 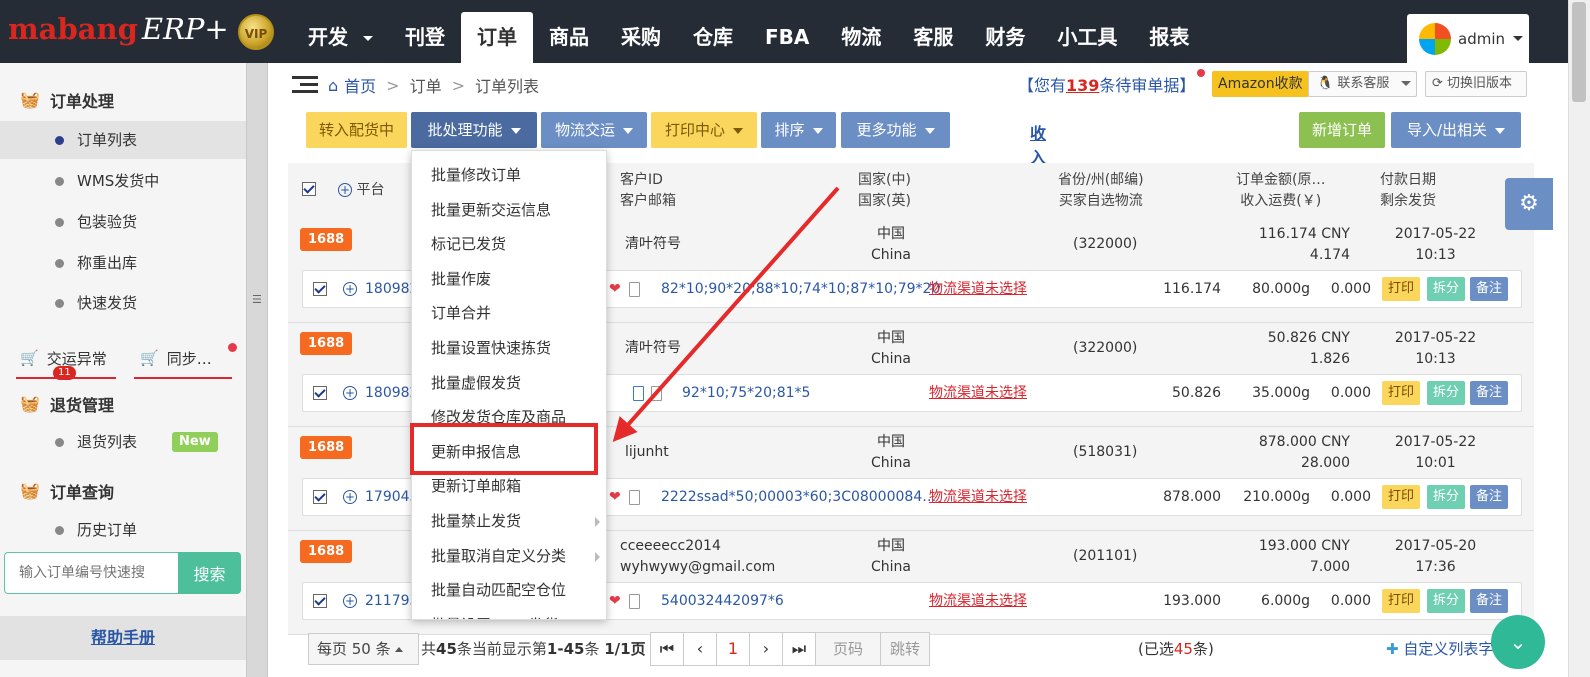 I want to click on pending-orders-link: 【您有139条待审单据】, so click(x=1112, y=82).